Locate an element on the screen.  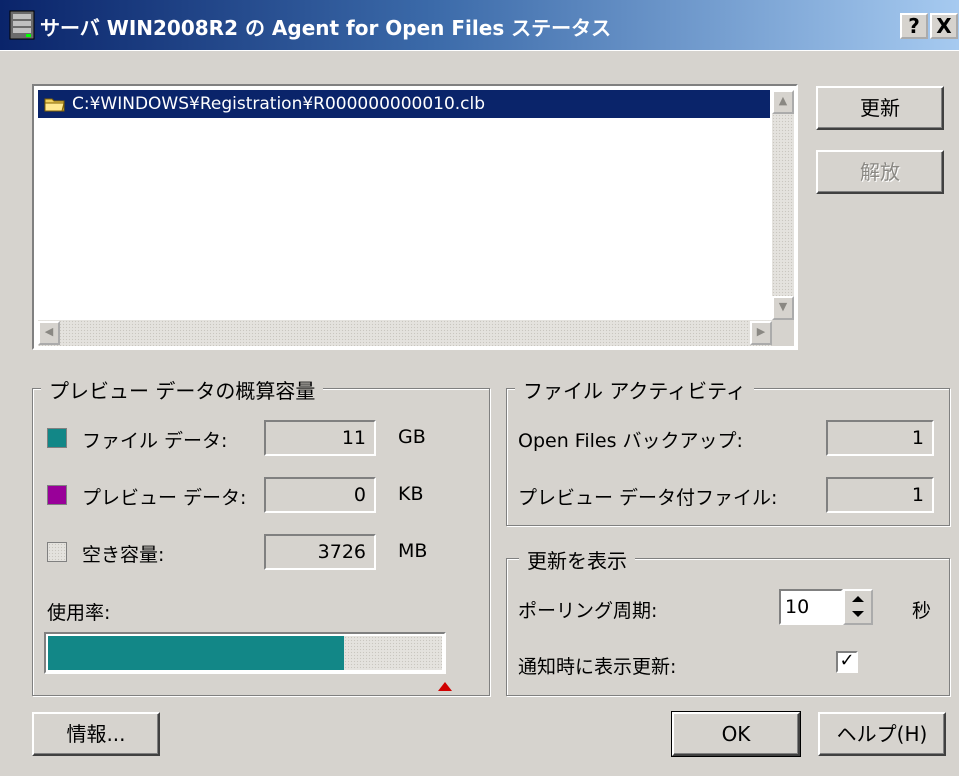
file-data-label: ファイル データ: is located at coordinates (155, 441).